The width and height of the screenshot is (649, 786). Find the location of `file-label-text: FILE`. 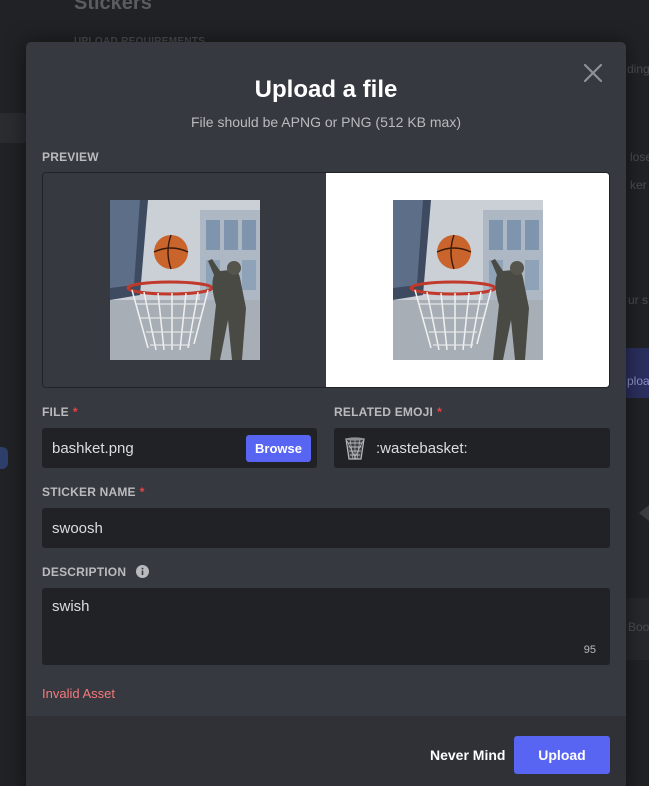

file-label-text: FILE is located at coordinates (55, 412).